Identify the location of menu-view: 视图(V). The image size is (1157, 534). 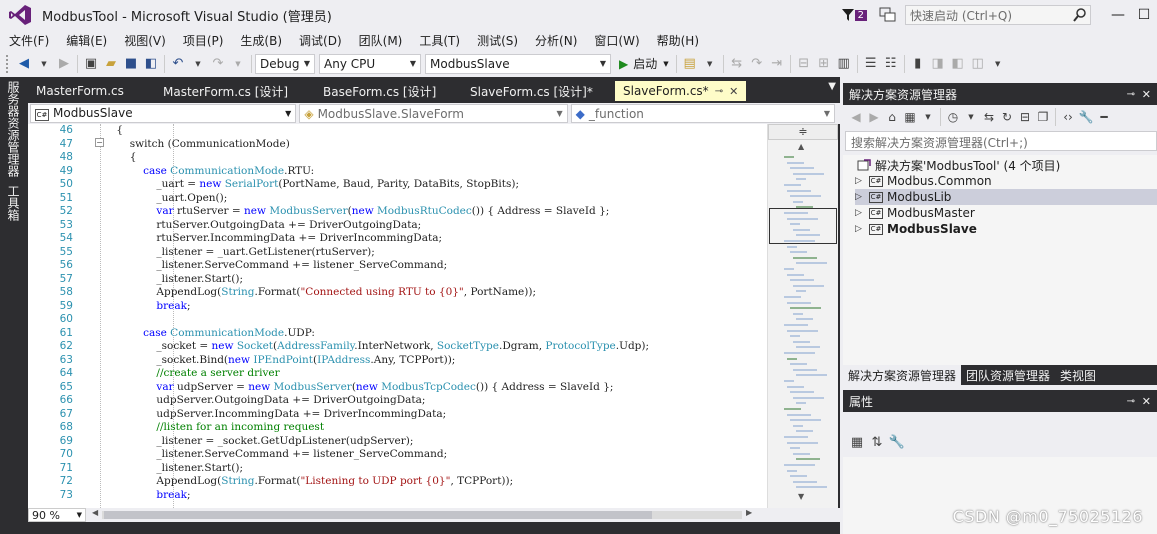
(144, 40).